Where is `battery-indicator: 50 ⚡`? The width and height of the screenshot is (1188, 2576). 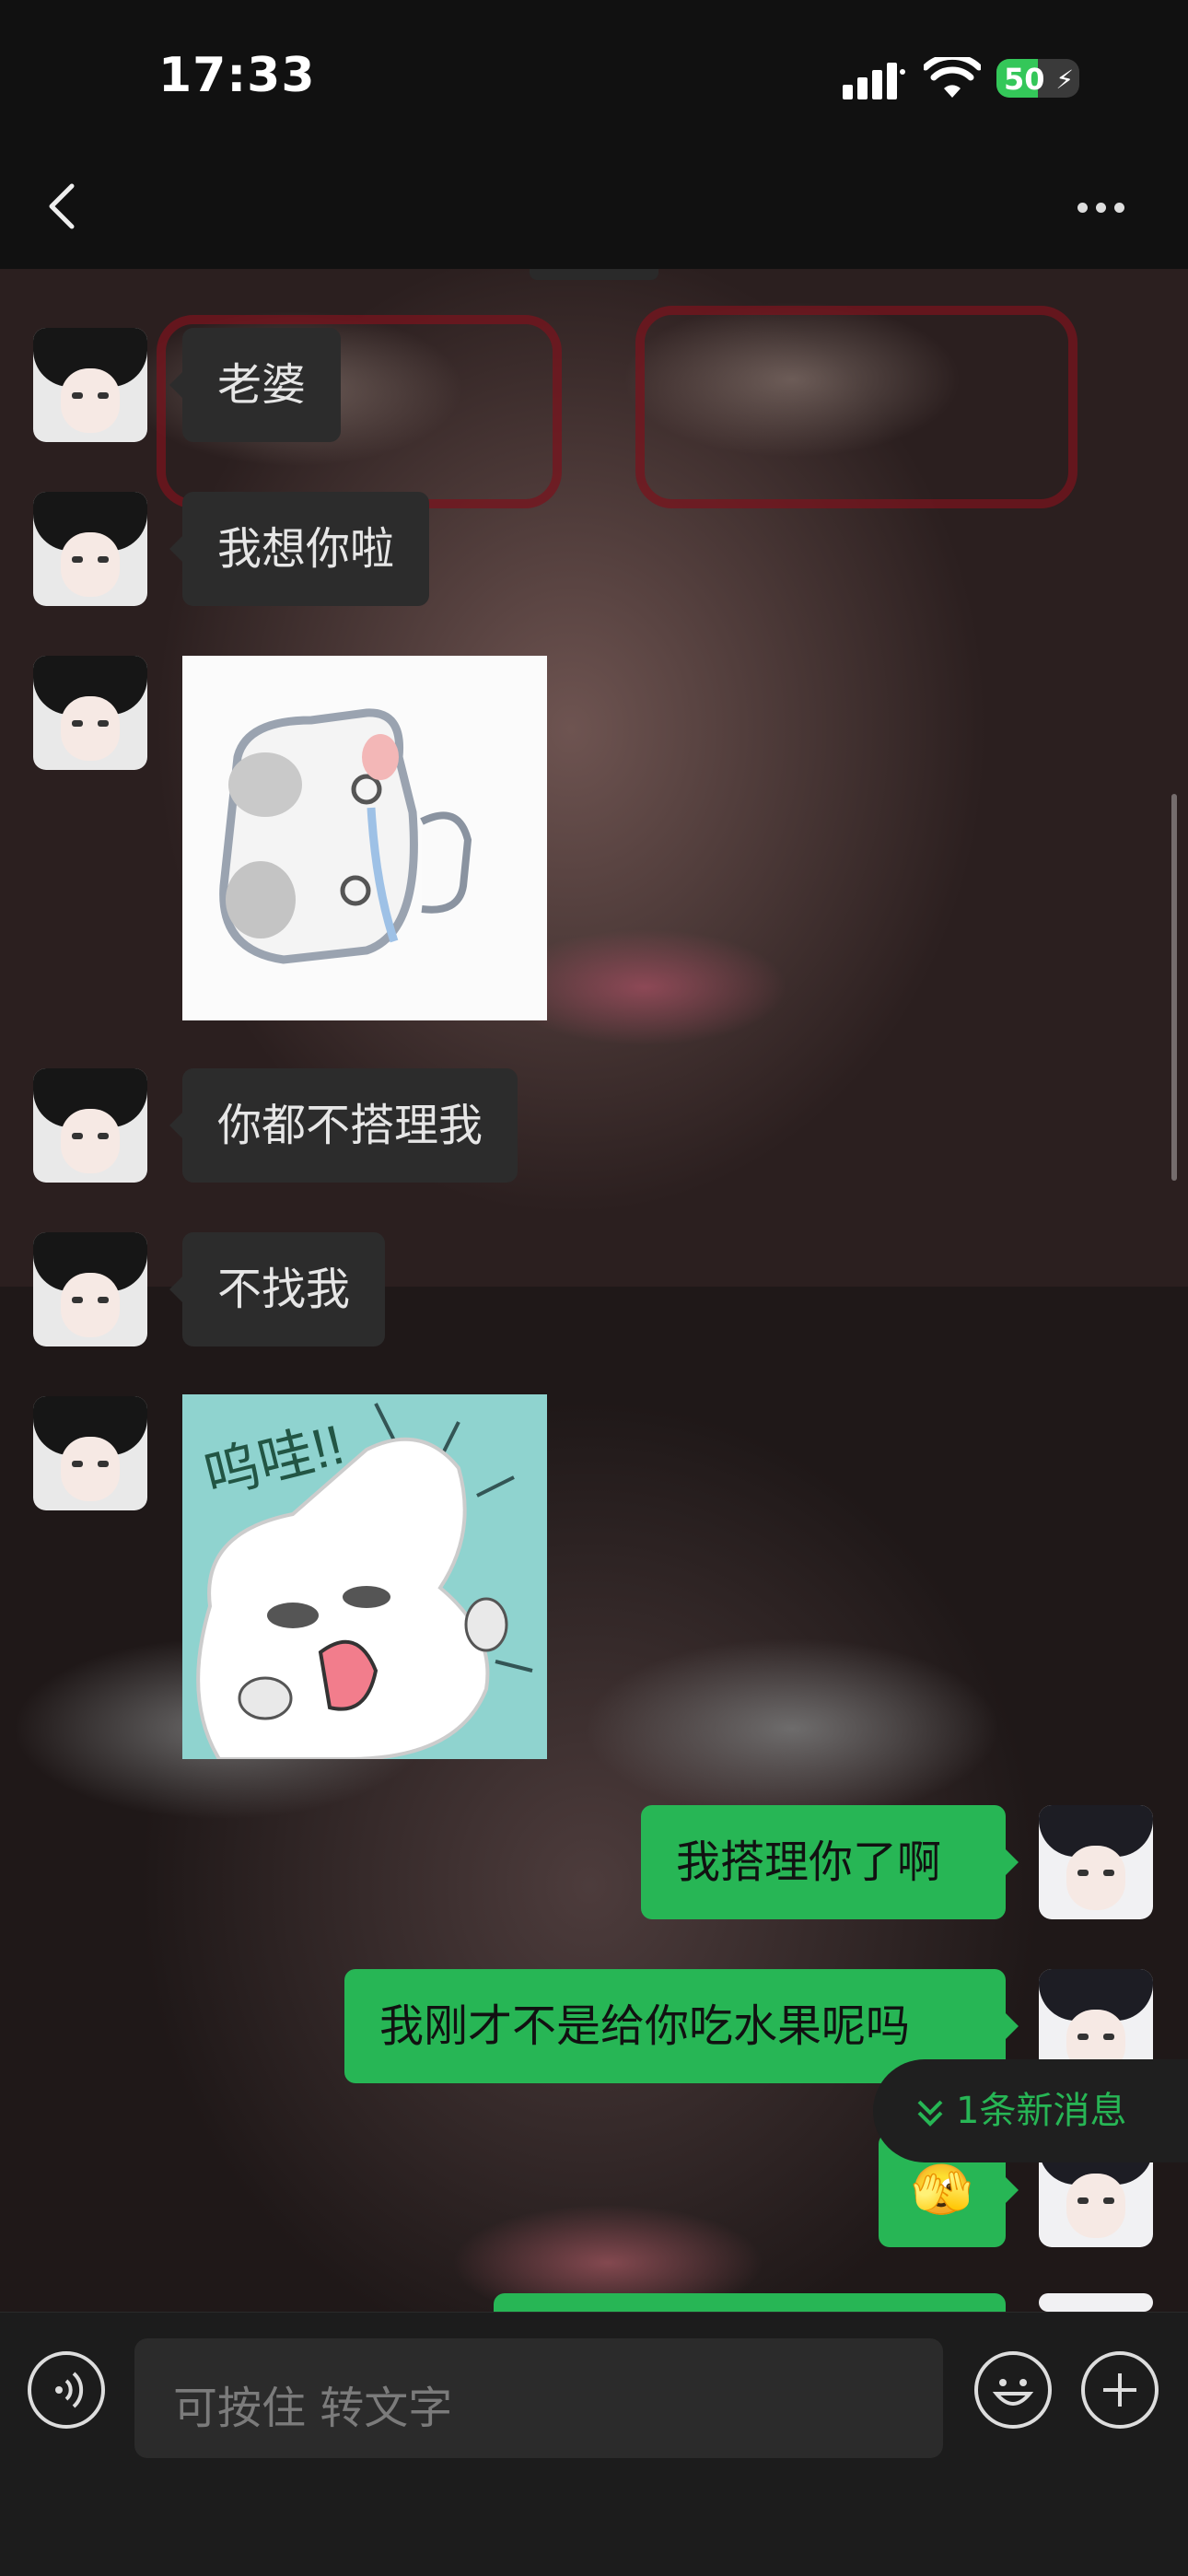
battery-indicator: 50 ⚡ is located at coordinates (1037, 78).